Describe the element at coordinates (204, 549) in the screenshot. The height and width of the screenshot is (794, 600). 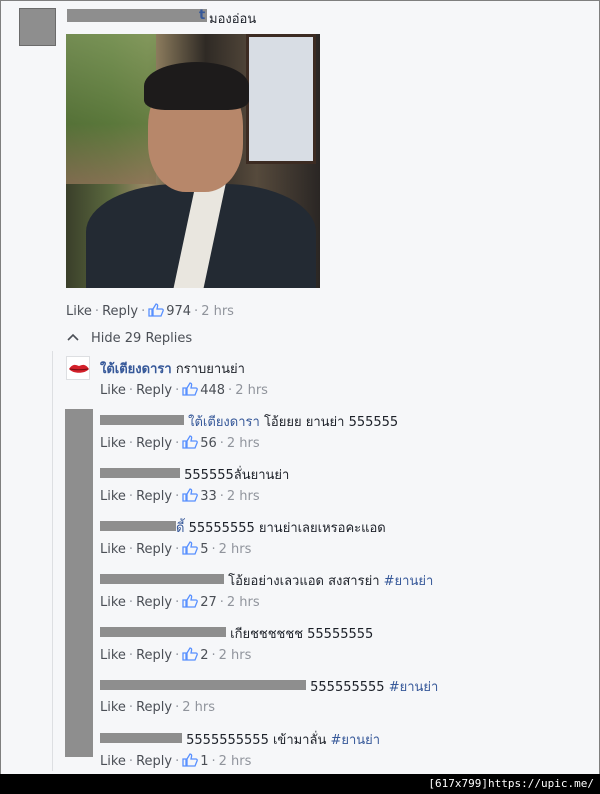
I see `like-count: 5` at that location.